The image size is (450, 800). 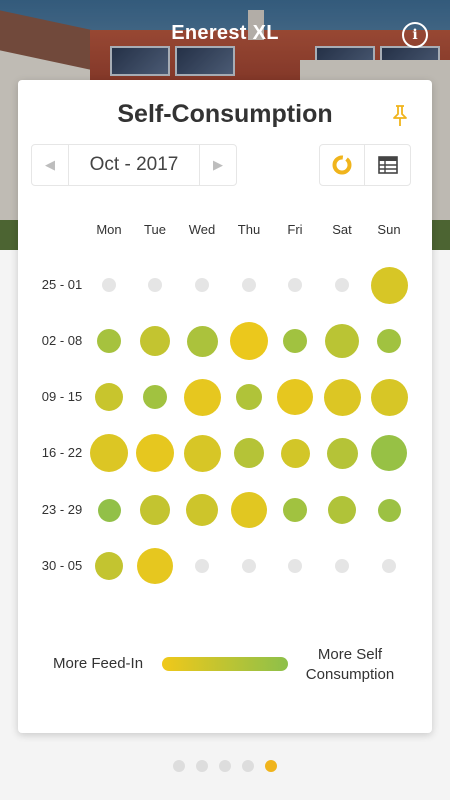 What do you see at coordinates (62, 509) in the screenshot?
I see `week-label: 23 - 29` at bounding box center [62, 509].